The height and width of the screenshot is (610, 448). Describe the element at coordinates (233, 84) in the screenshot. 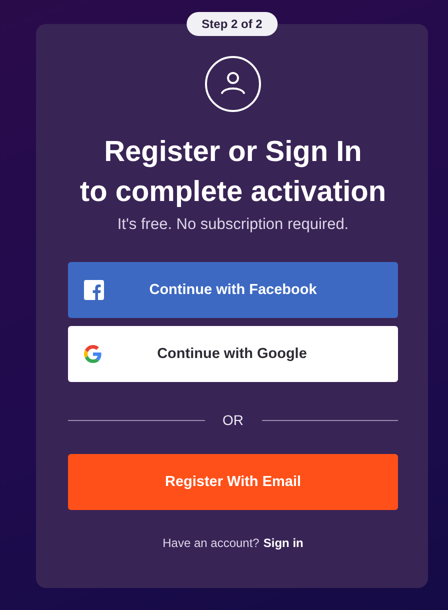

I see `user-icon` at that location.